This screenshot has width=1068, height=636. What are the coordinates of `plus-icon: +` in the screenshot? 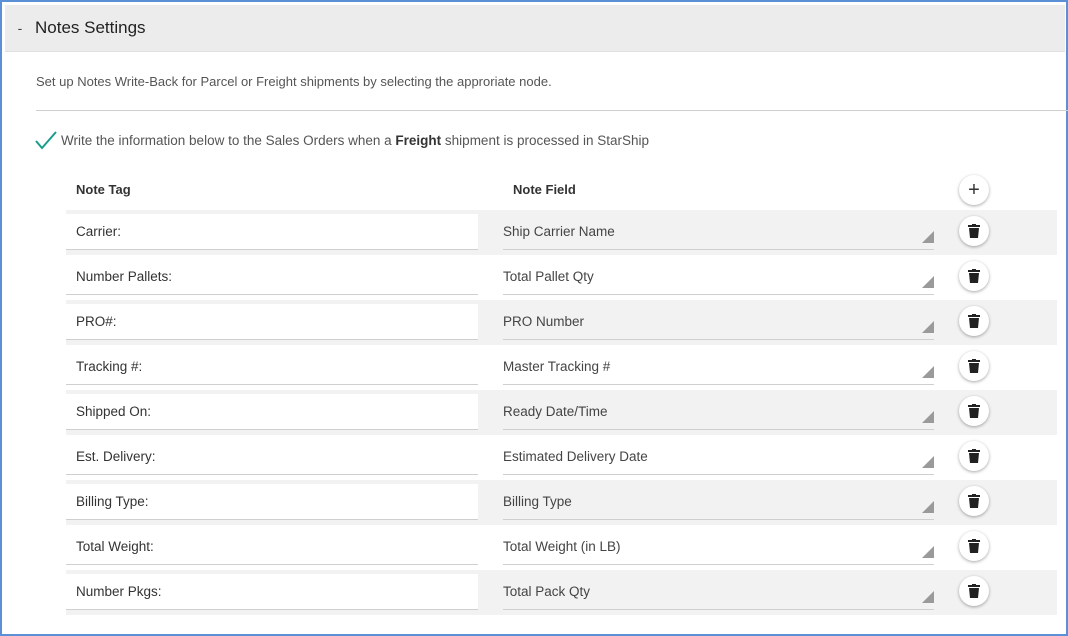 It's located at (974, 190).